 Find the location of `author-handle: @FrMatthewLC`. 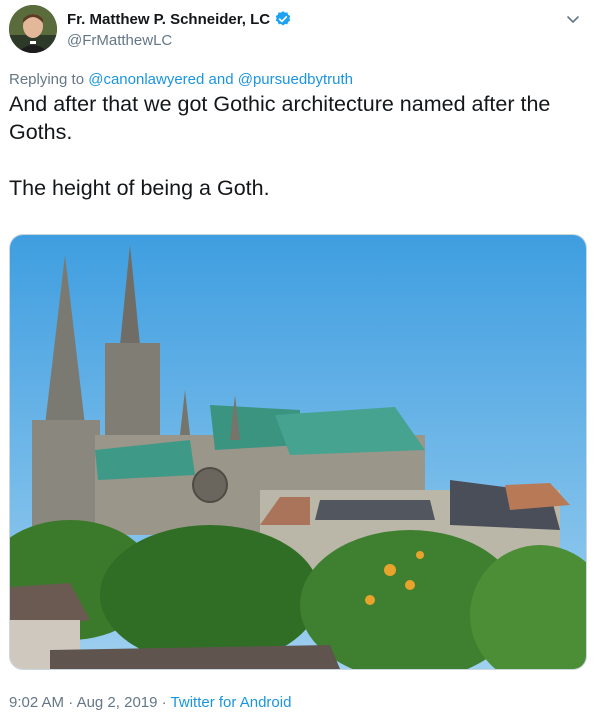

author-handle: @FrMatthewLC is located at coordinates (119, 40).